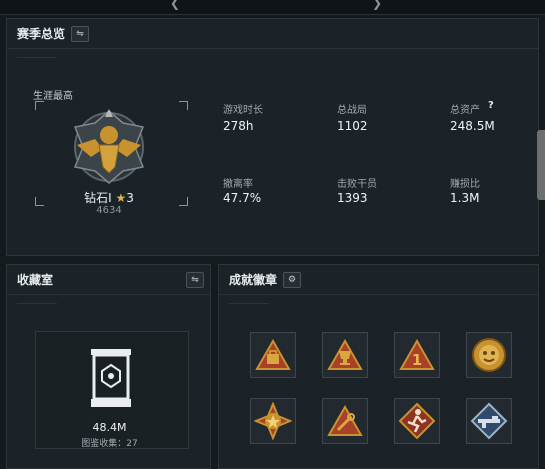  What do you see at coordinates (352, 126) in the screenshot?
I see `total-matches-value: 1102` at bounding box center [352, 126].